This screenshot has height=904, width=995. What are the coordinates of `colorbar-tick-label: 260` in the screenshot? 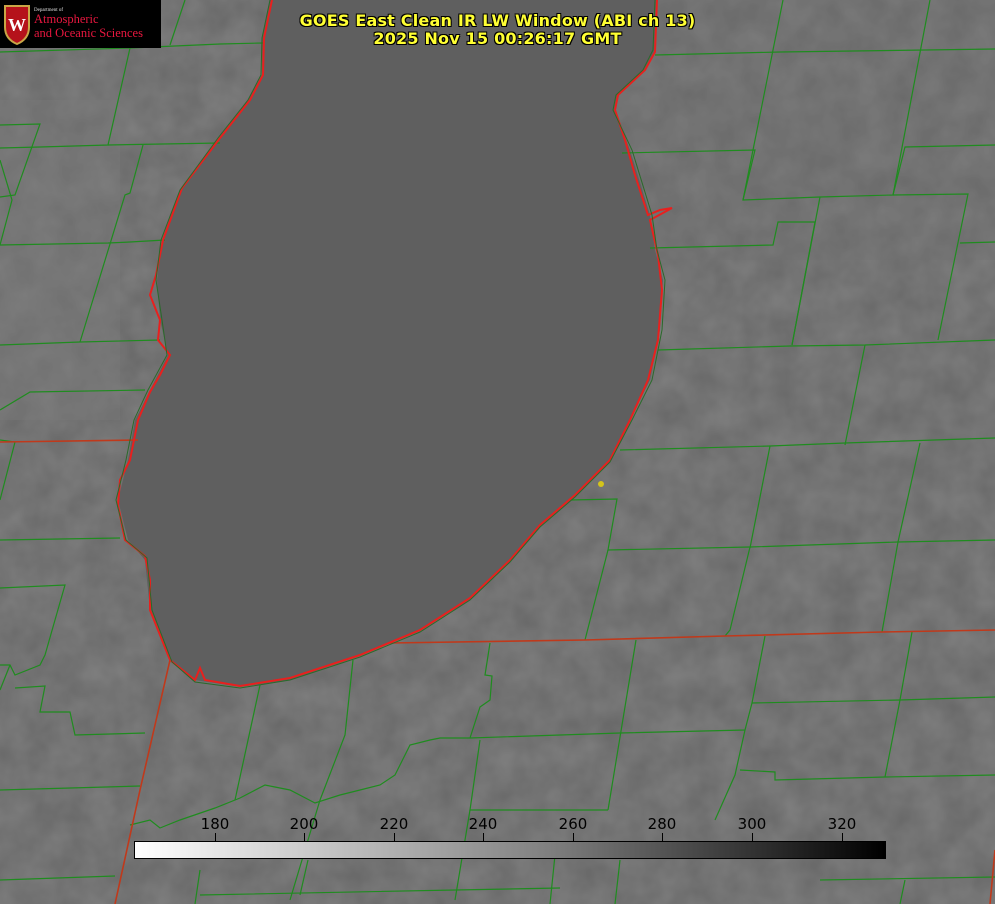 It's located at (573, 824).